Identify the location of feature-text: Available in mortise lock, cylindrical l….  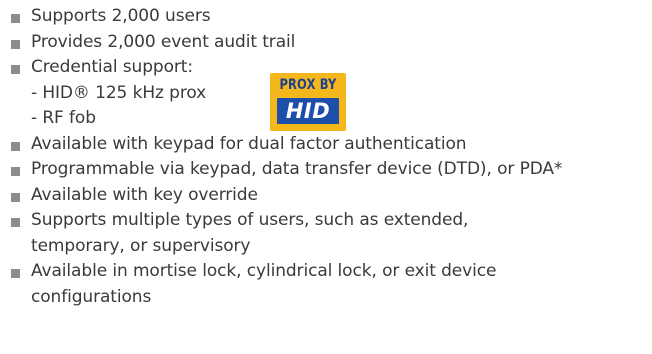
(264, 271).